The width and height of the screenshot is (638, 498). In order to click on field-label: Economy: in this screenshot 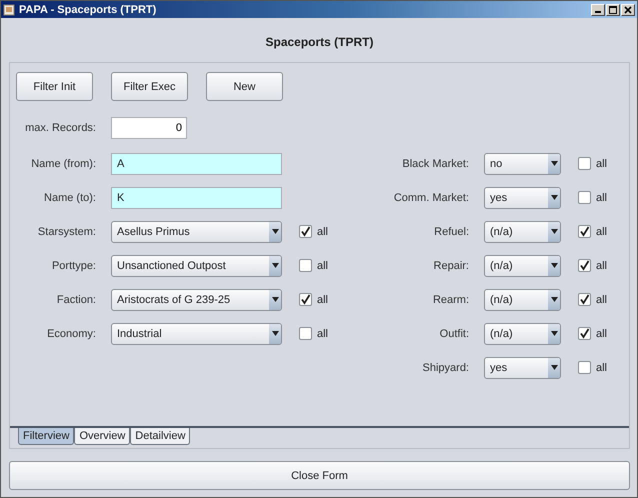, I will do `click(71, 334)`.